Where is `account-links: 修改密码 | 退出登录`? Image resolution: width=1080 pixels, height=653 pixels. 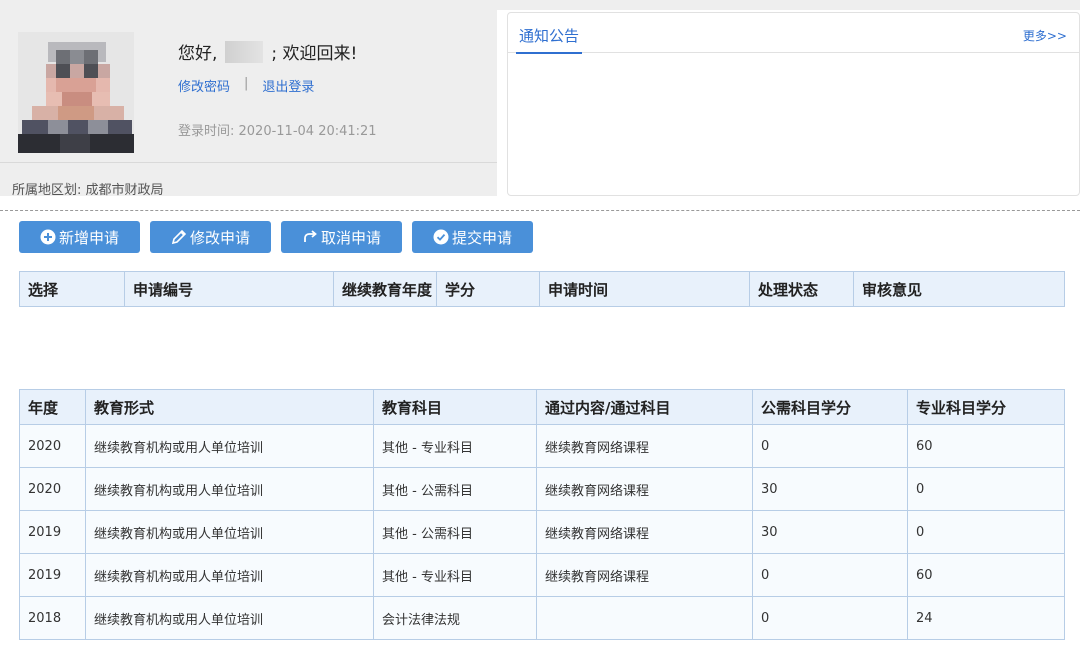 account-links: 修改密码 | 退出登录 is located at coordinates (246, 85).